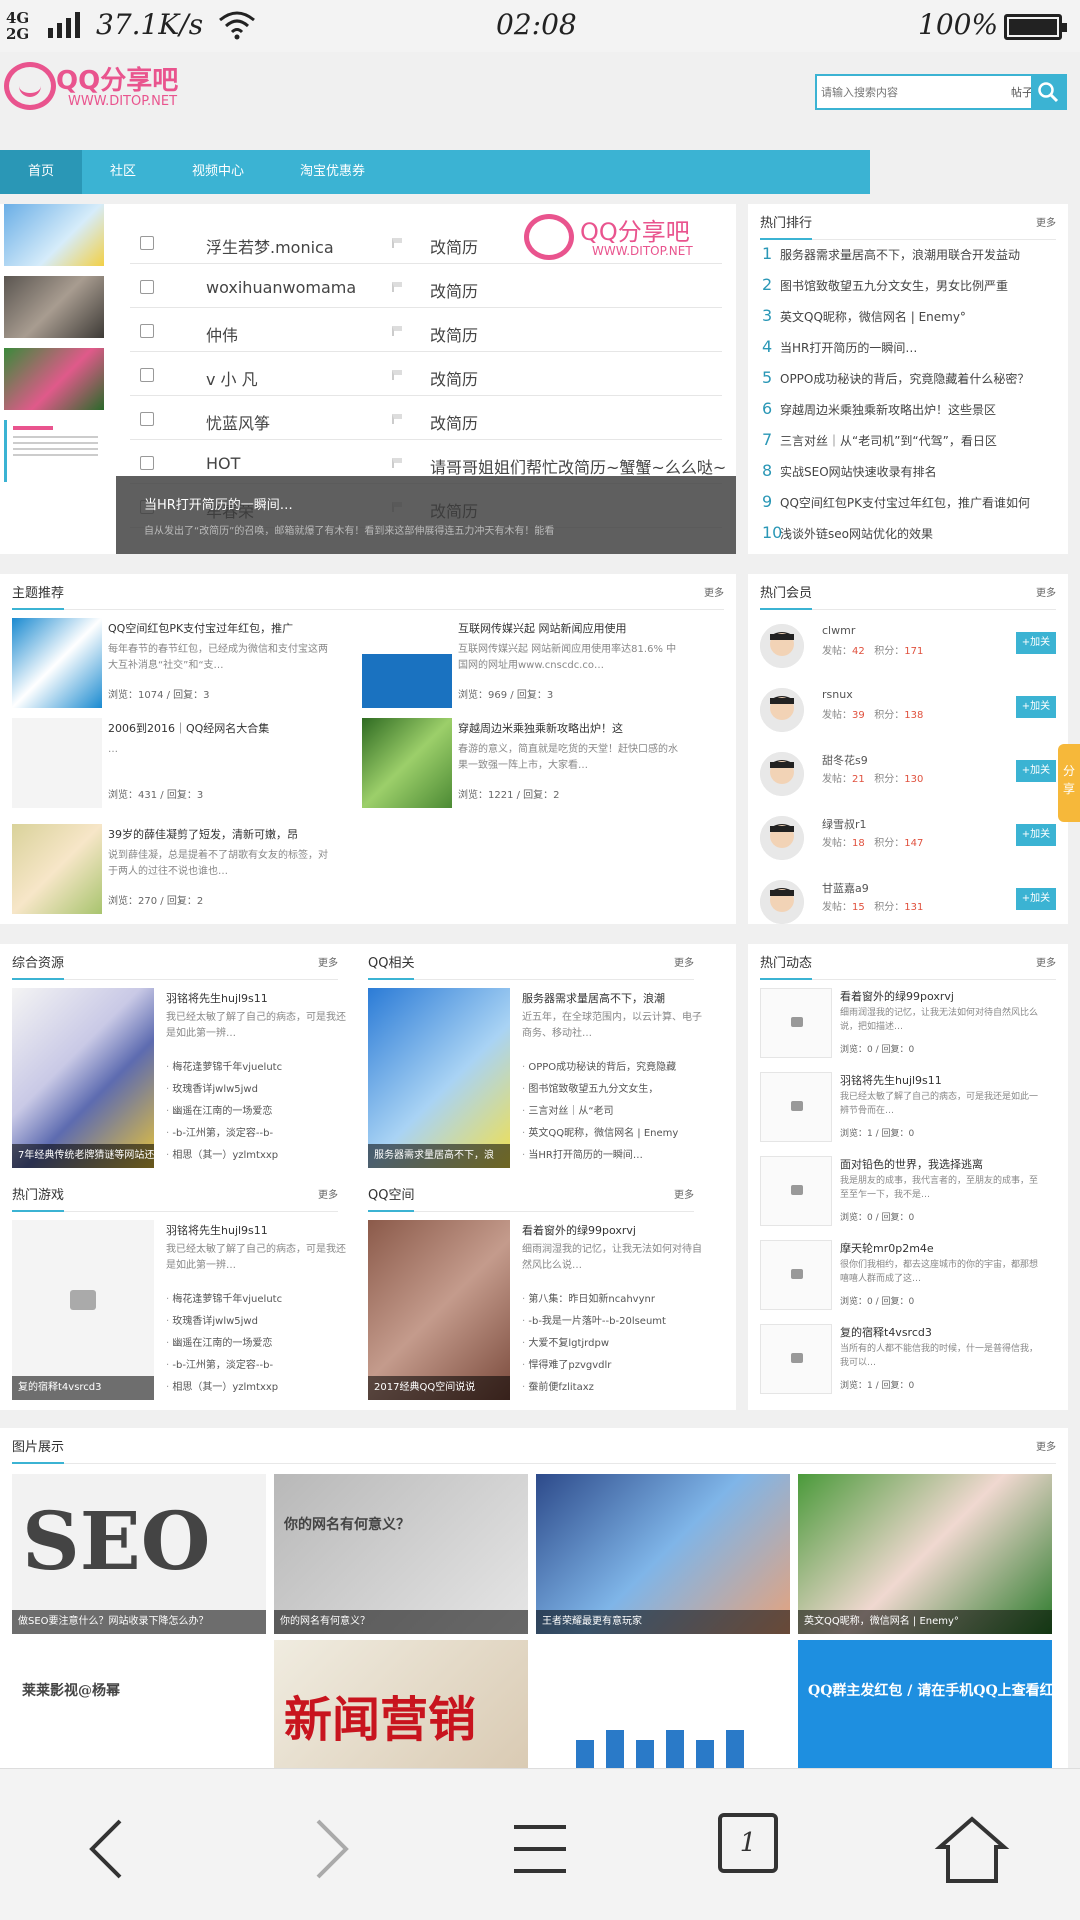 This screenshot has width=1080, height=1920. I want to click on rank-item: 1 服务器需求量居高不下，浪潮用联合开发益动, so click(909, 259).